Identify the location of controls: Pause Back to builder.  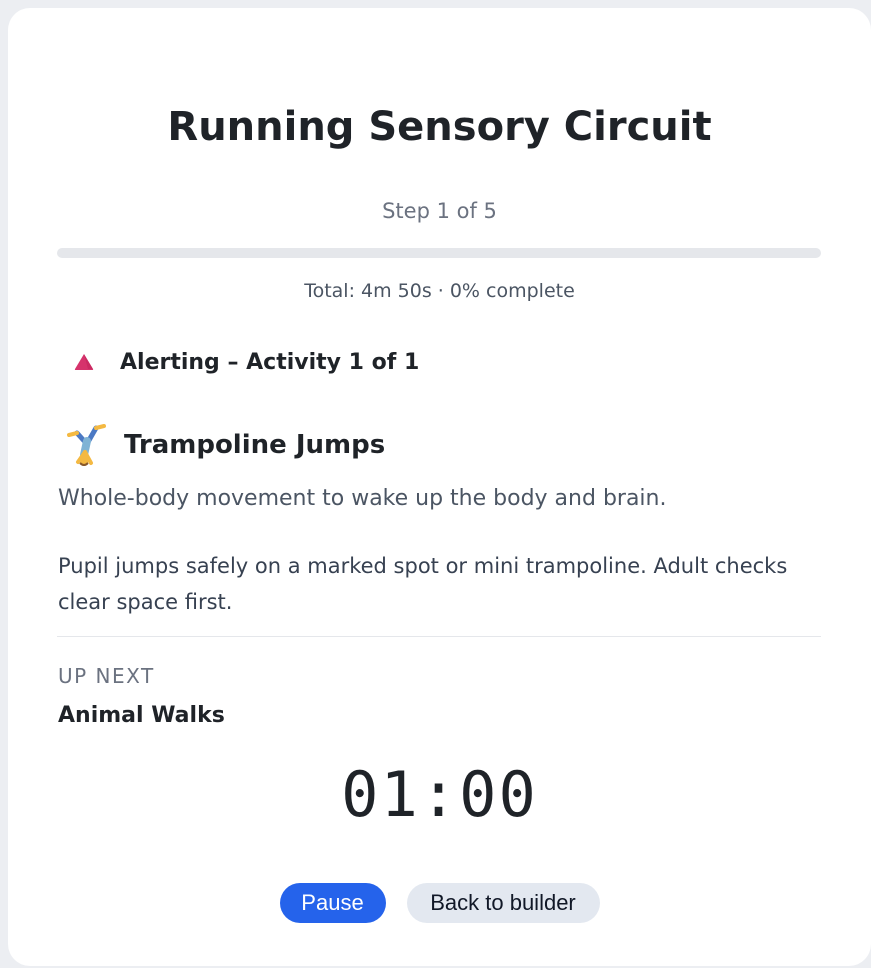
(439, 903).